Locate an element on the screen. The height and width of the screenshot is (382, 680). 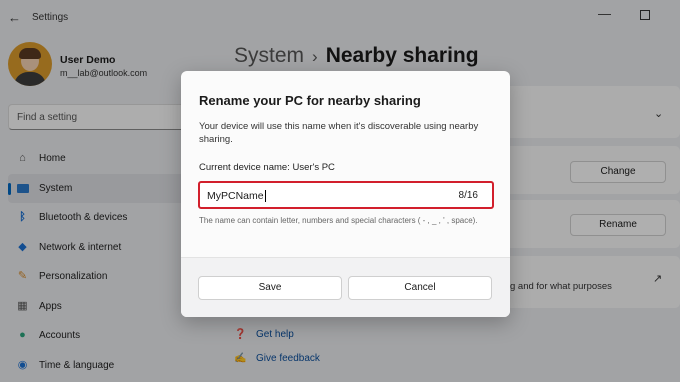
cancel-button: Cancel is located at coordinates (420, 288).